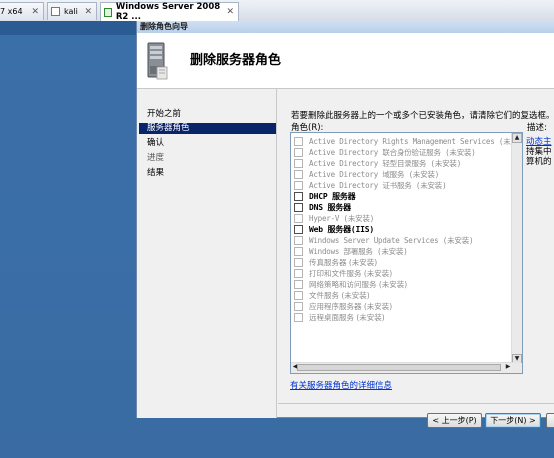 This screenshot has height=458, width=554. What do you see at coordinates (539, 162) in the screenshot?
I see `description-line: 算机的` at bounding box center [539, 162].